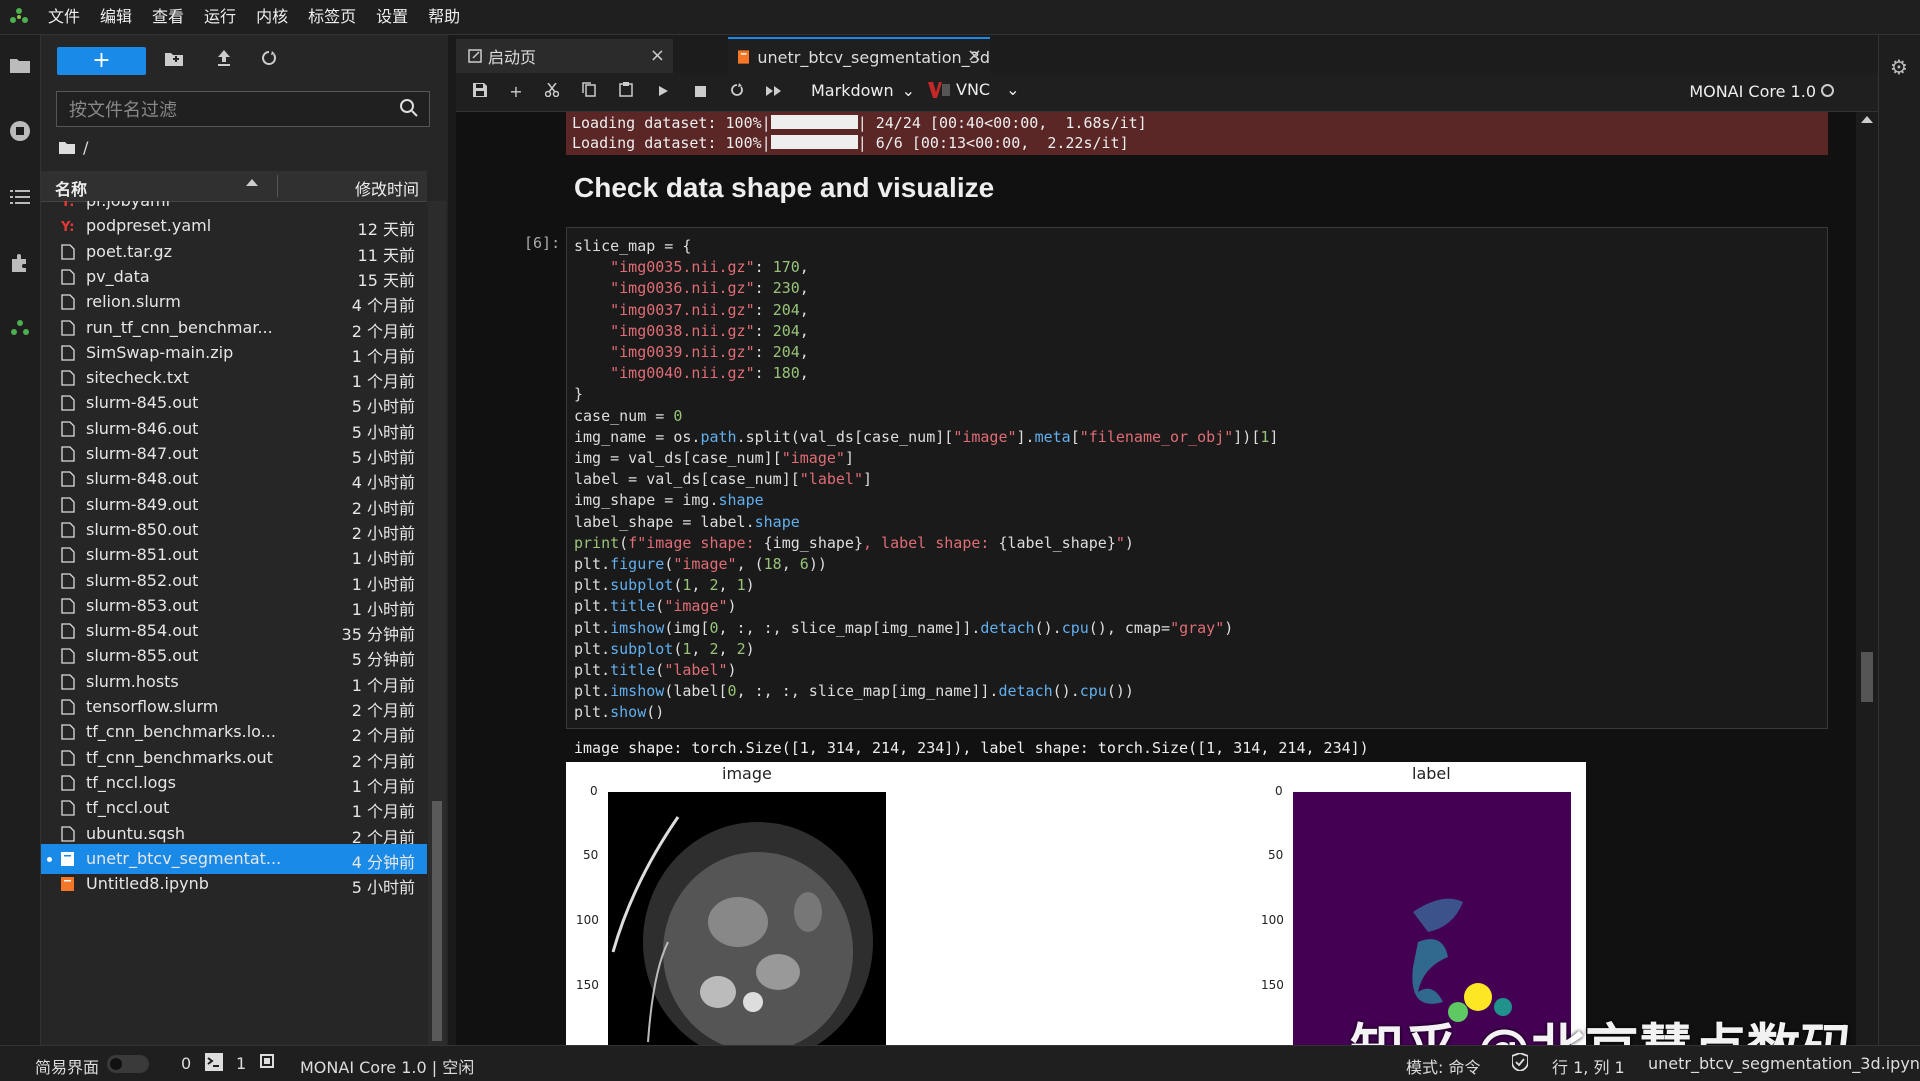 The height and width of the screenshot is (1081, 1920). I want to click on progress-stats: | 6/6 [00:13<00:00, 2.22s/it], so click(993, 143).